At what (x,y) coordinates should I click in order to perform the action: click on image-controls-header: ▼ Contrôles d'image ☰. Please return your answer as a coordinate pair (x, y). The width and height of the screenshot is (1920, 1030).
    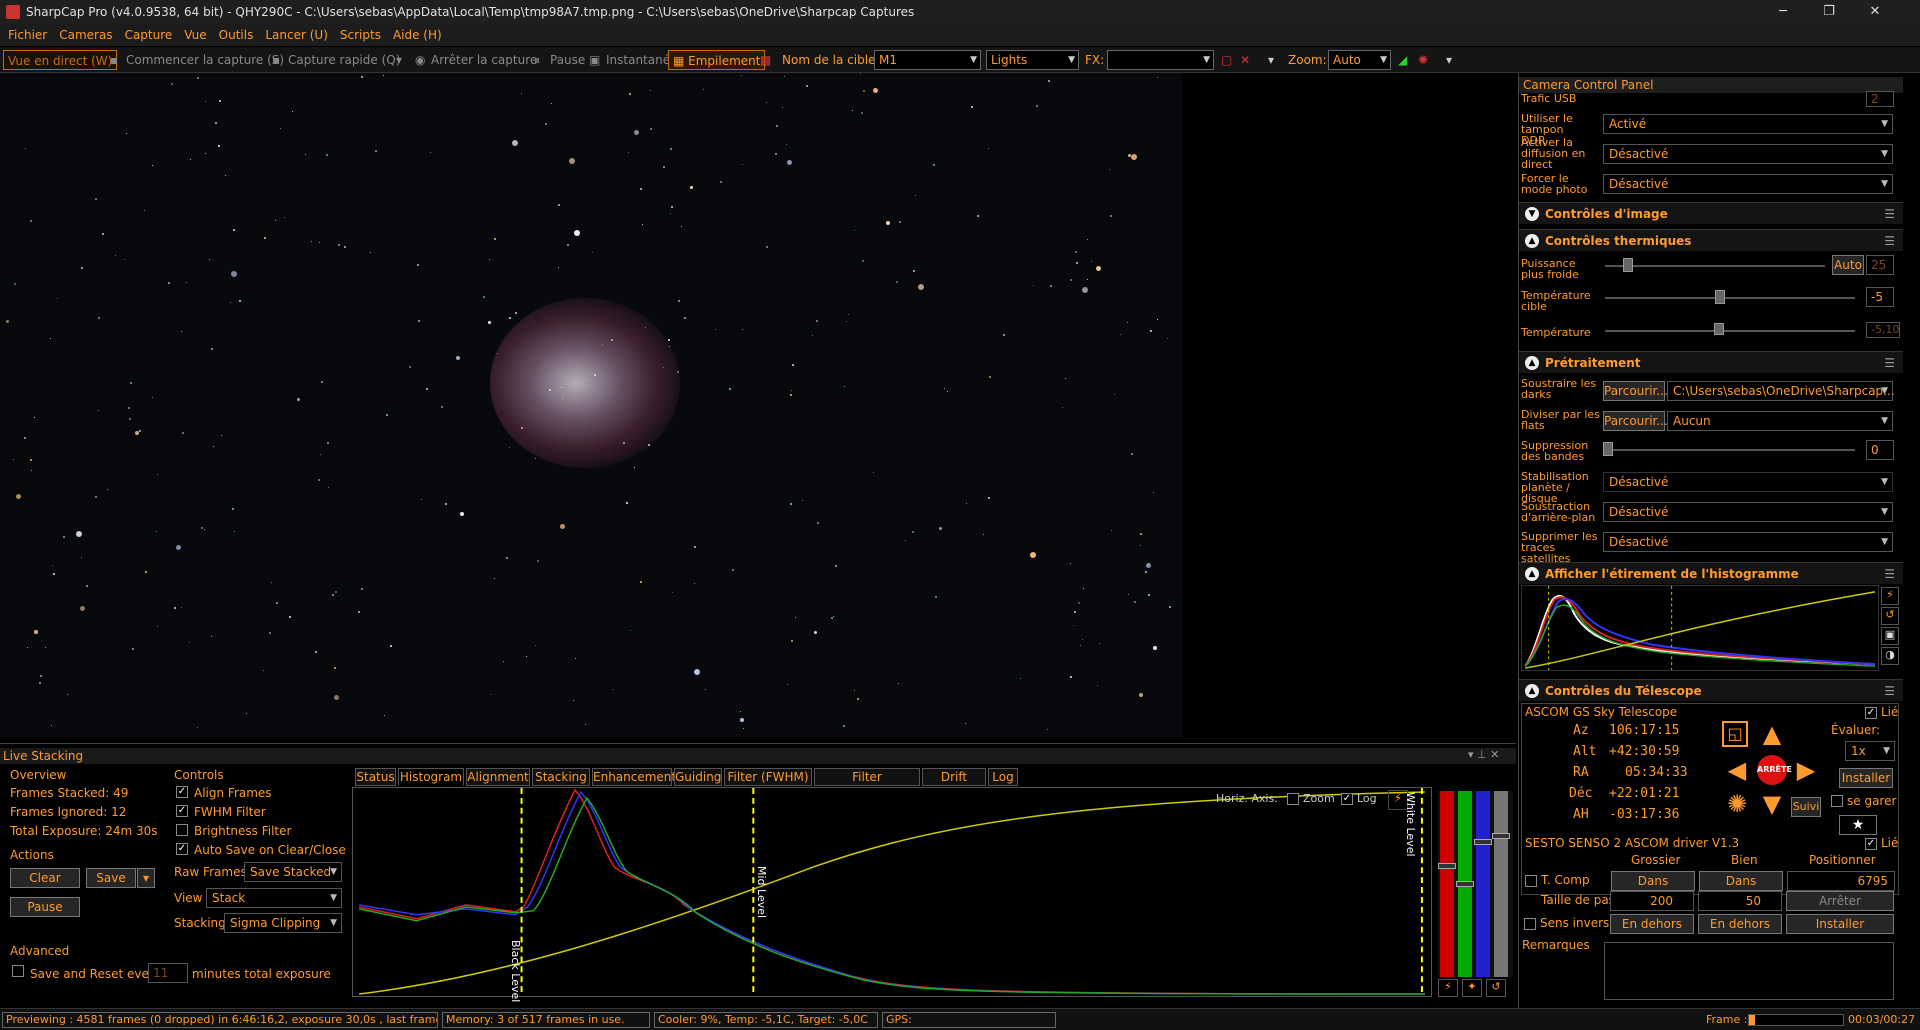
    Looking at the image, I should click on (1711, 213).